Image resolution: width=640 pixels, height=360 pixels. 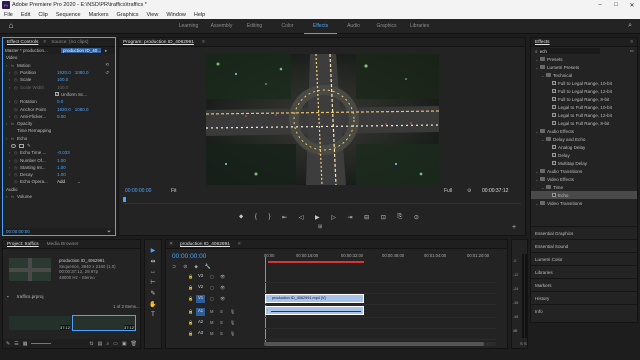 I want to click on track-name: V2, so click(x=200, y=288).